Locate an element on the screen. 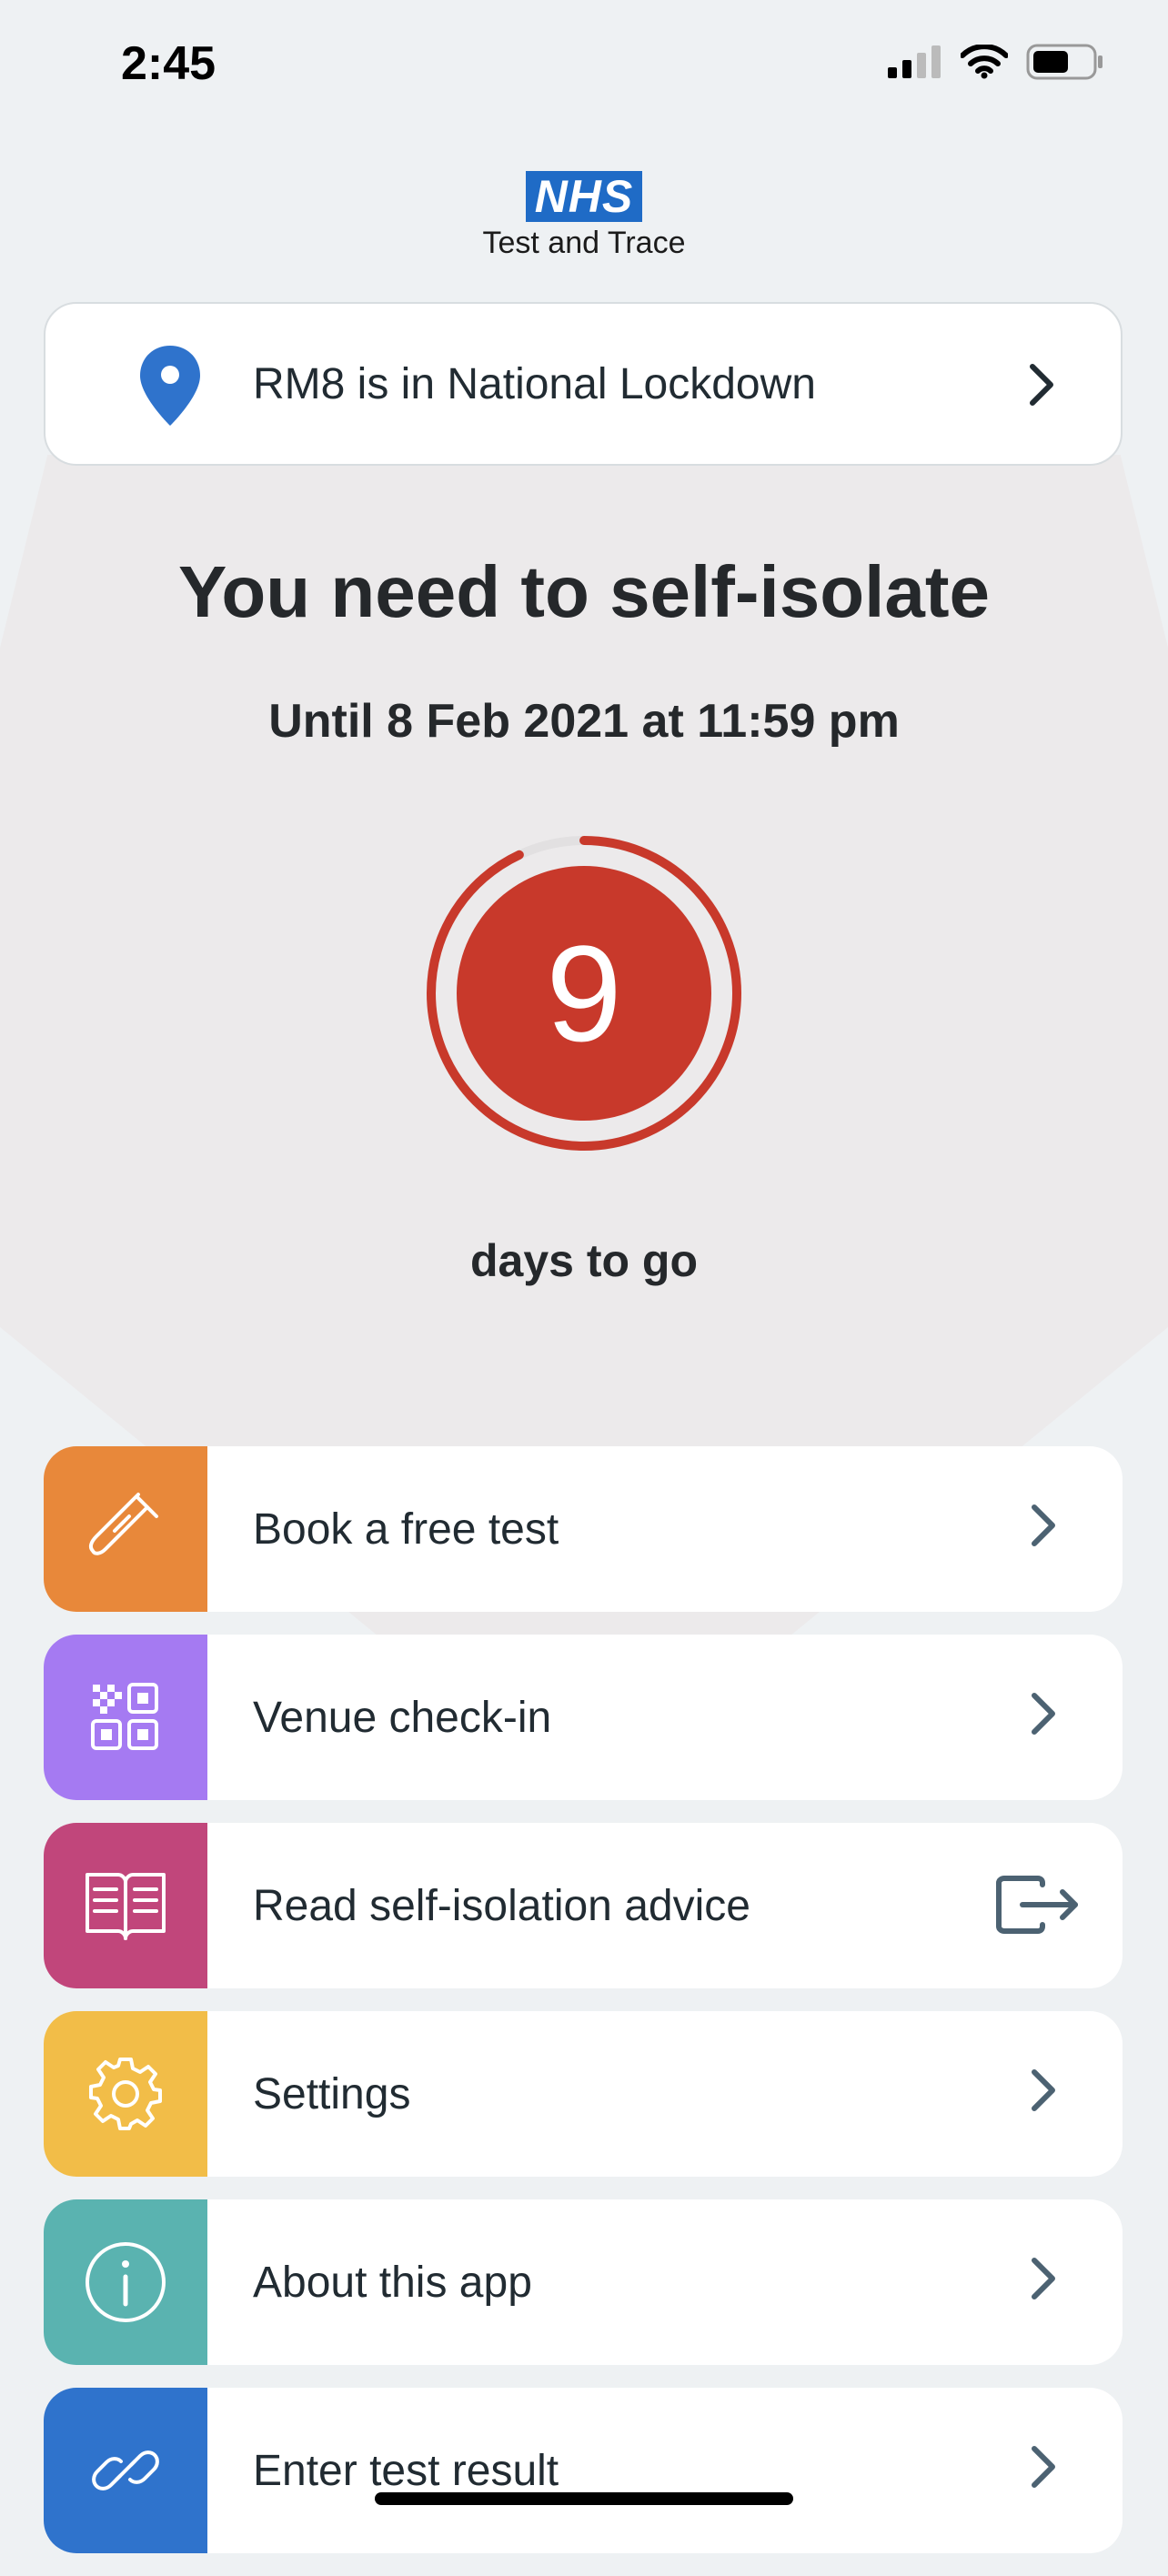  menu-label: Read self-isolation advice is located at coordinates (502, 1905).